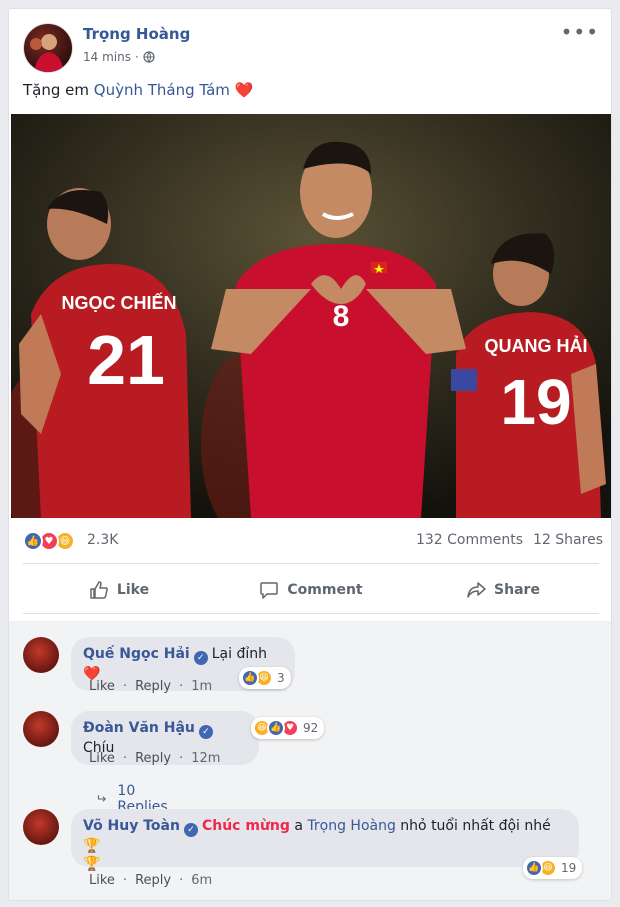 This screenshot has width=620, height=907. Describe the element at coordinates (92, 864) in the screenshot. I see `trophy-emoji-2: 🏆` at that location.